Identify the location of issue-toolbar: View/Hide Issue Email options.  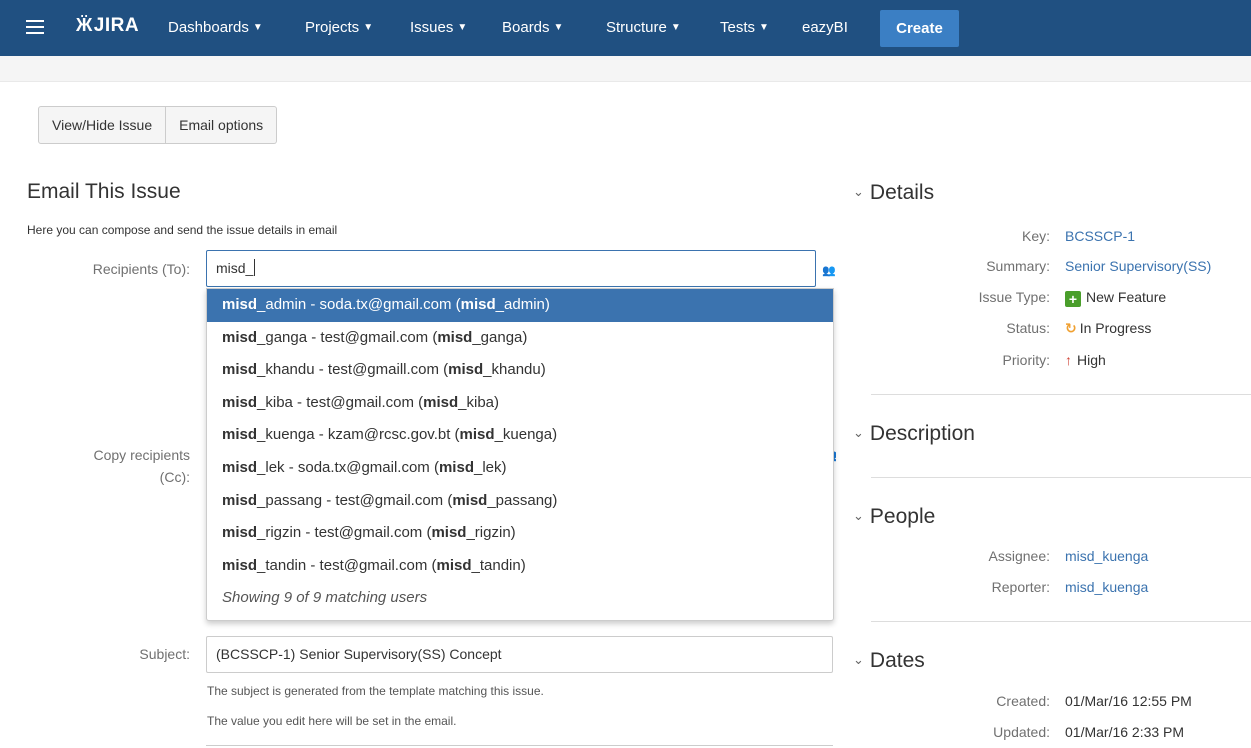
(158, 125).